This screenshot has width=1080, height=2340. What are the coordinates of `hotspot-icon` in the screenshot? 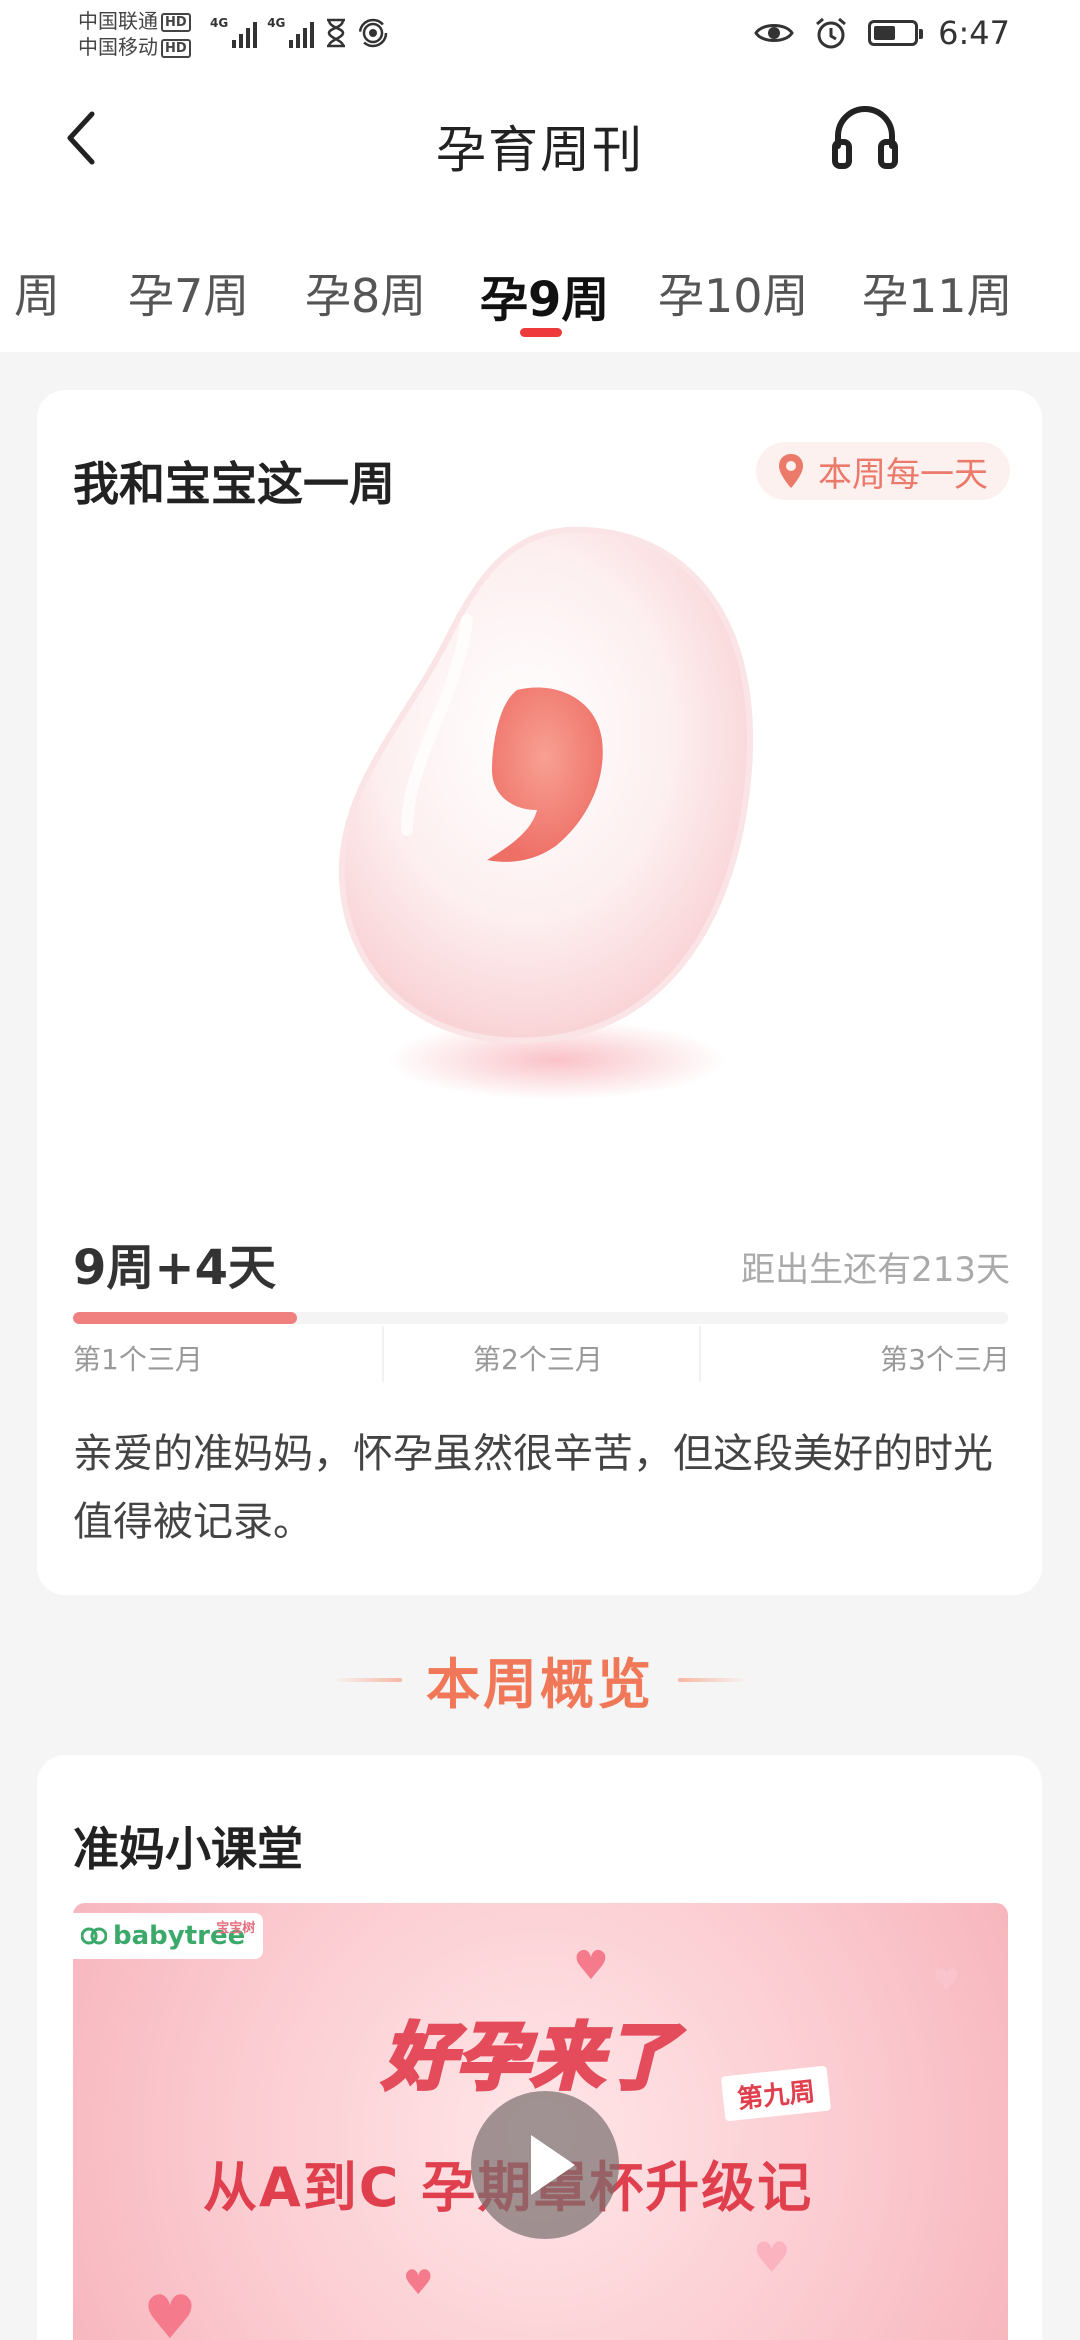 It's located at (373, 33).